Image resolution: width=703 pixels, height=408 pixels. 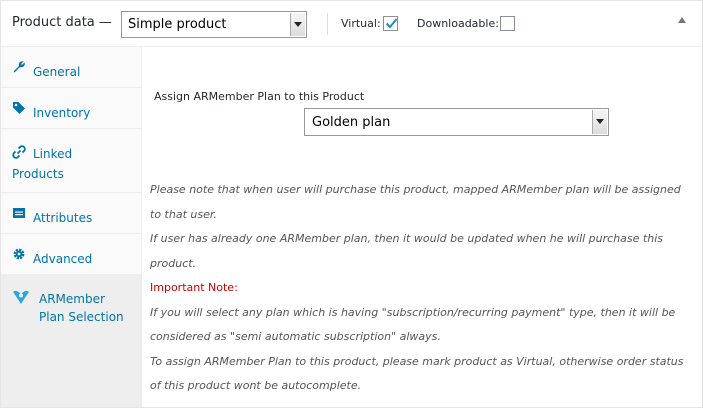 I want to click on triangle-up-icon, so click(x=682, y=20).